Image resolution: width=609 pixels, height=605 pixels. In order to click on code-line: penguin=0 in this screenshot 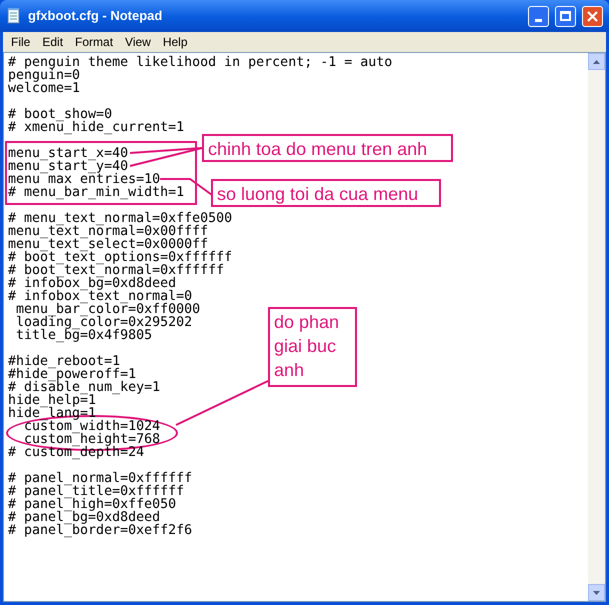, I will do `click(44, 75)`.